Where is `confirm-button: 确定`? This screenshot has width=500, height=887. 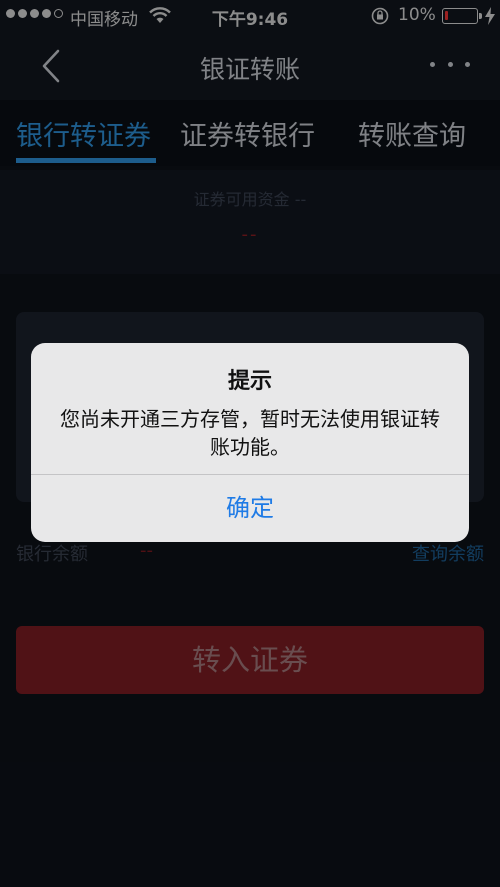 confirm-button: 确定 is located at coordinates (250, 508).